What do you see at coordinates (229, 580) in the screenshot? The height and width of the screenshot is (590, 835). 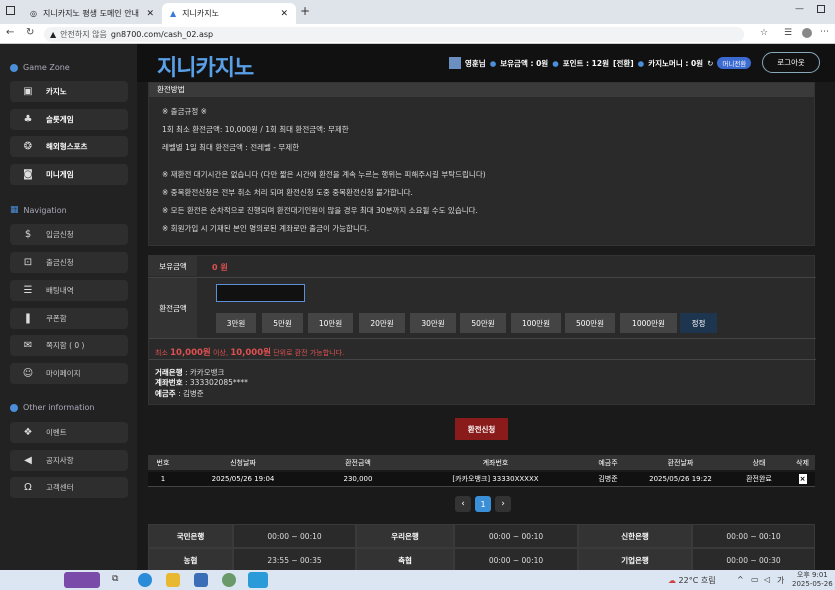 I see `app-icon` at bounding box center [229, 580].